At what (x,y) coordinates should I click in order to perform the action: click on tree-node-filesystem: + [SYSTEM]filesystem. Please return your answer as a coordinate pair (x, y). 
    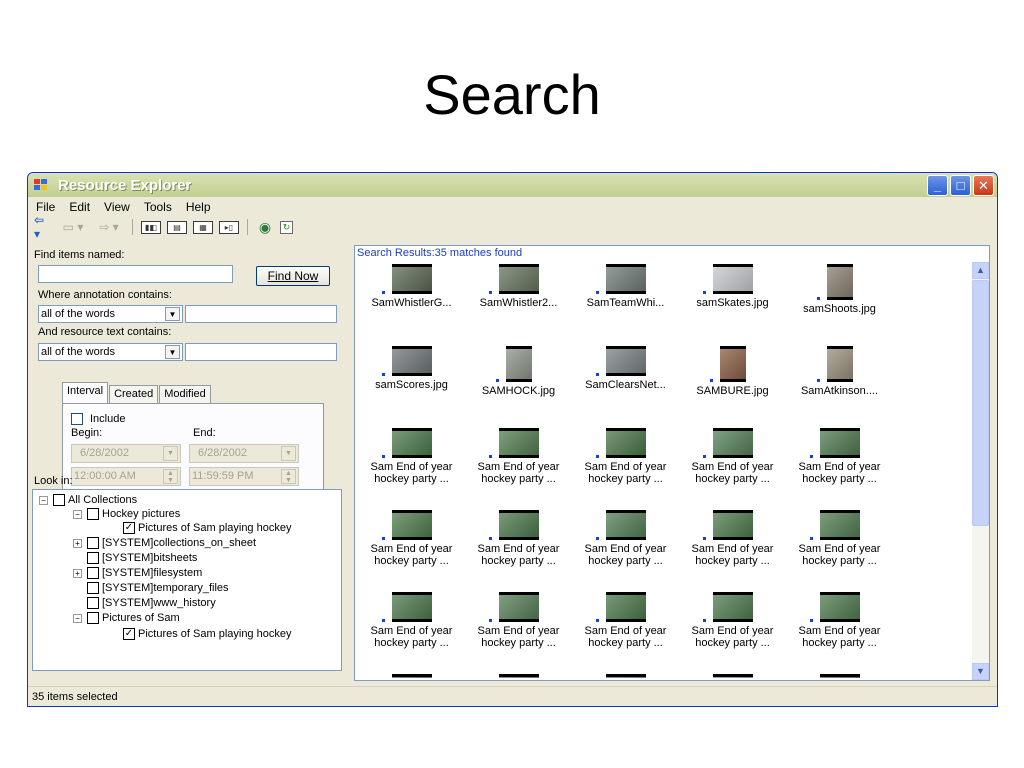
    Looking at the image, I should click on (137, 573).